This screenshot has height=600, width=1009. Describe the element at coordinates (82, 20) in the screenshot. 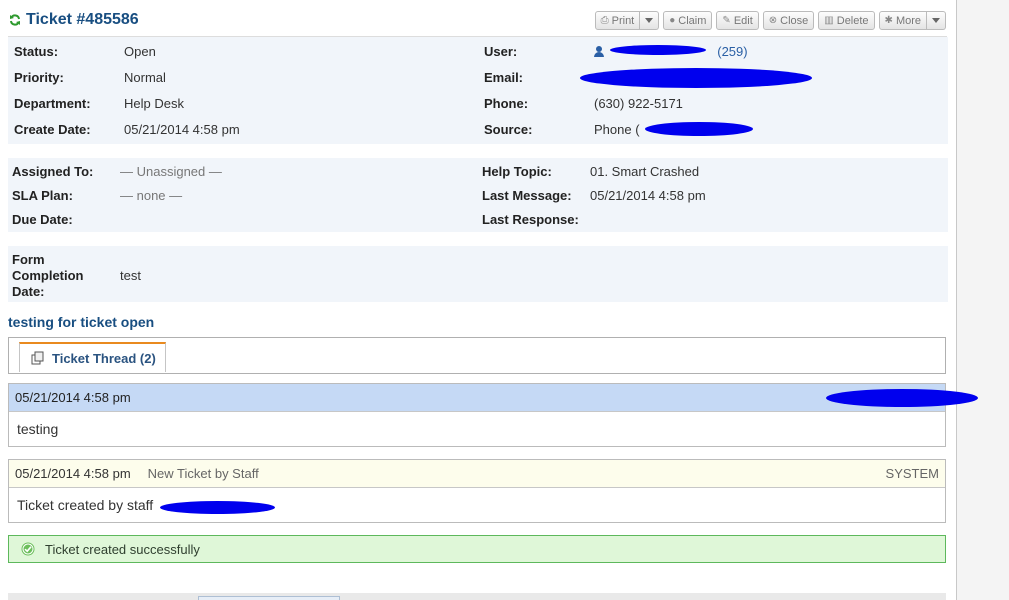

I see `ticket-title-text: Ticket #485586` at that location.